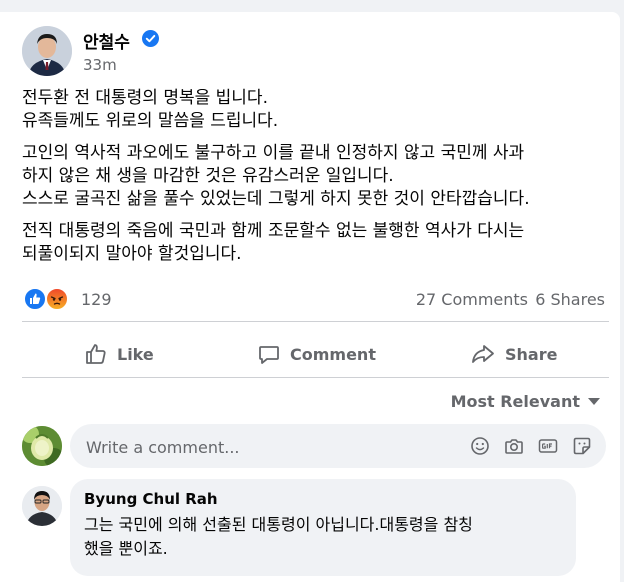 This screenshot has height=582, width=624. What do you see at coordinates (278, 524) in the screenshot?
I see `comment-line: 그는 국민에 의해 선출된 대통령이 아닙니다.대통령을 참칭` at bounding box center [278, 524].